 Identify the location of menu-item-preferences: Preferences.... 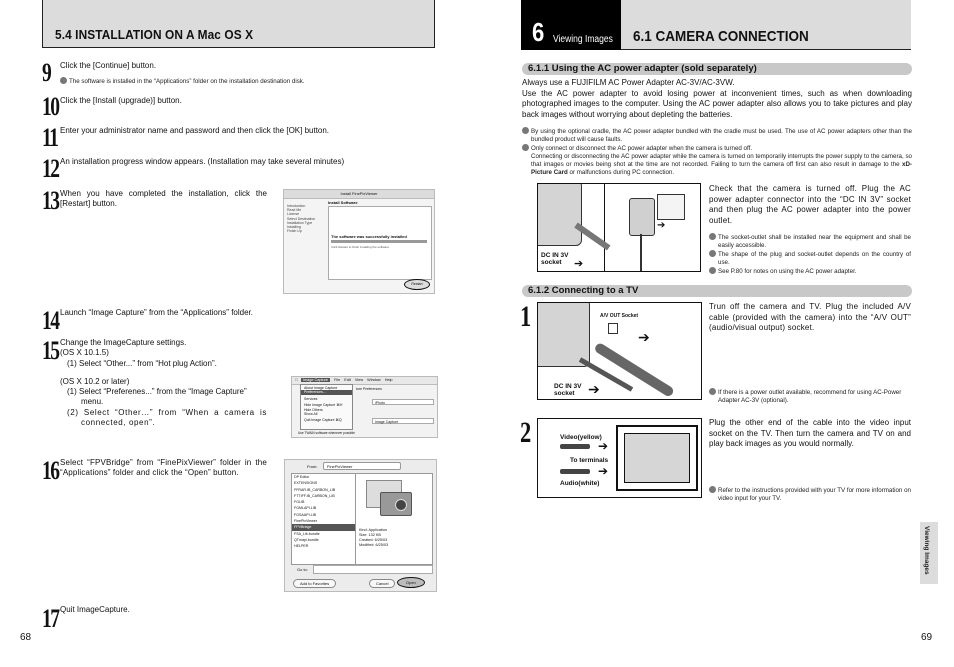
(326, 392).